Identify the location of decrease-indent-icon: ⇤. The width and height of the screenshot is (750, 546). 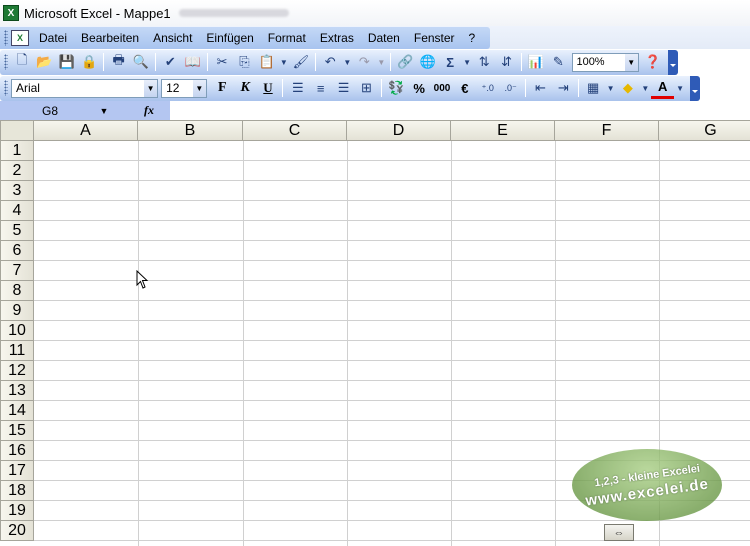
(540, 88).